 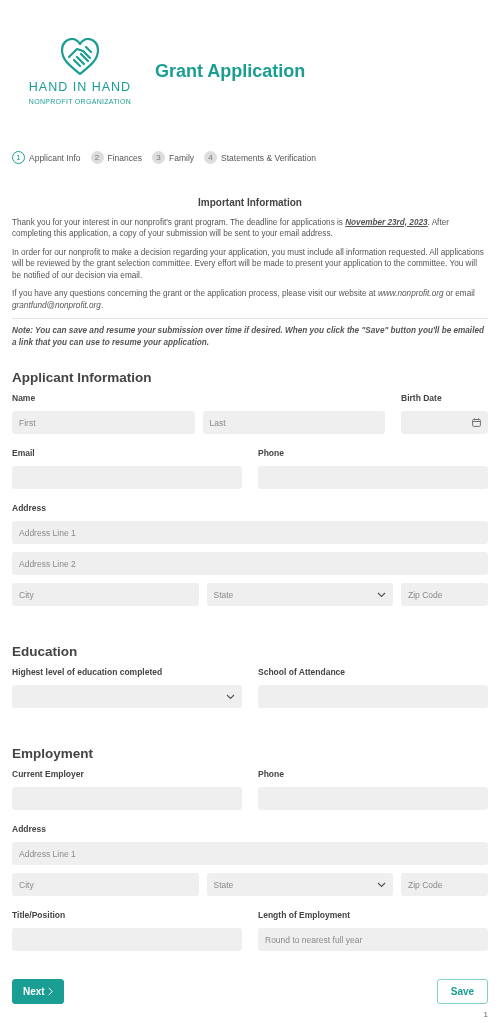 I want to click on info-paragraph: Thank you for your interest in our nonprofit's grant program. The deadline for applications is November 23rd, 2023. After completing this application, a copy of your submission will be sent to your email address., so click(x=231, y=228).